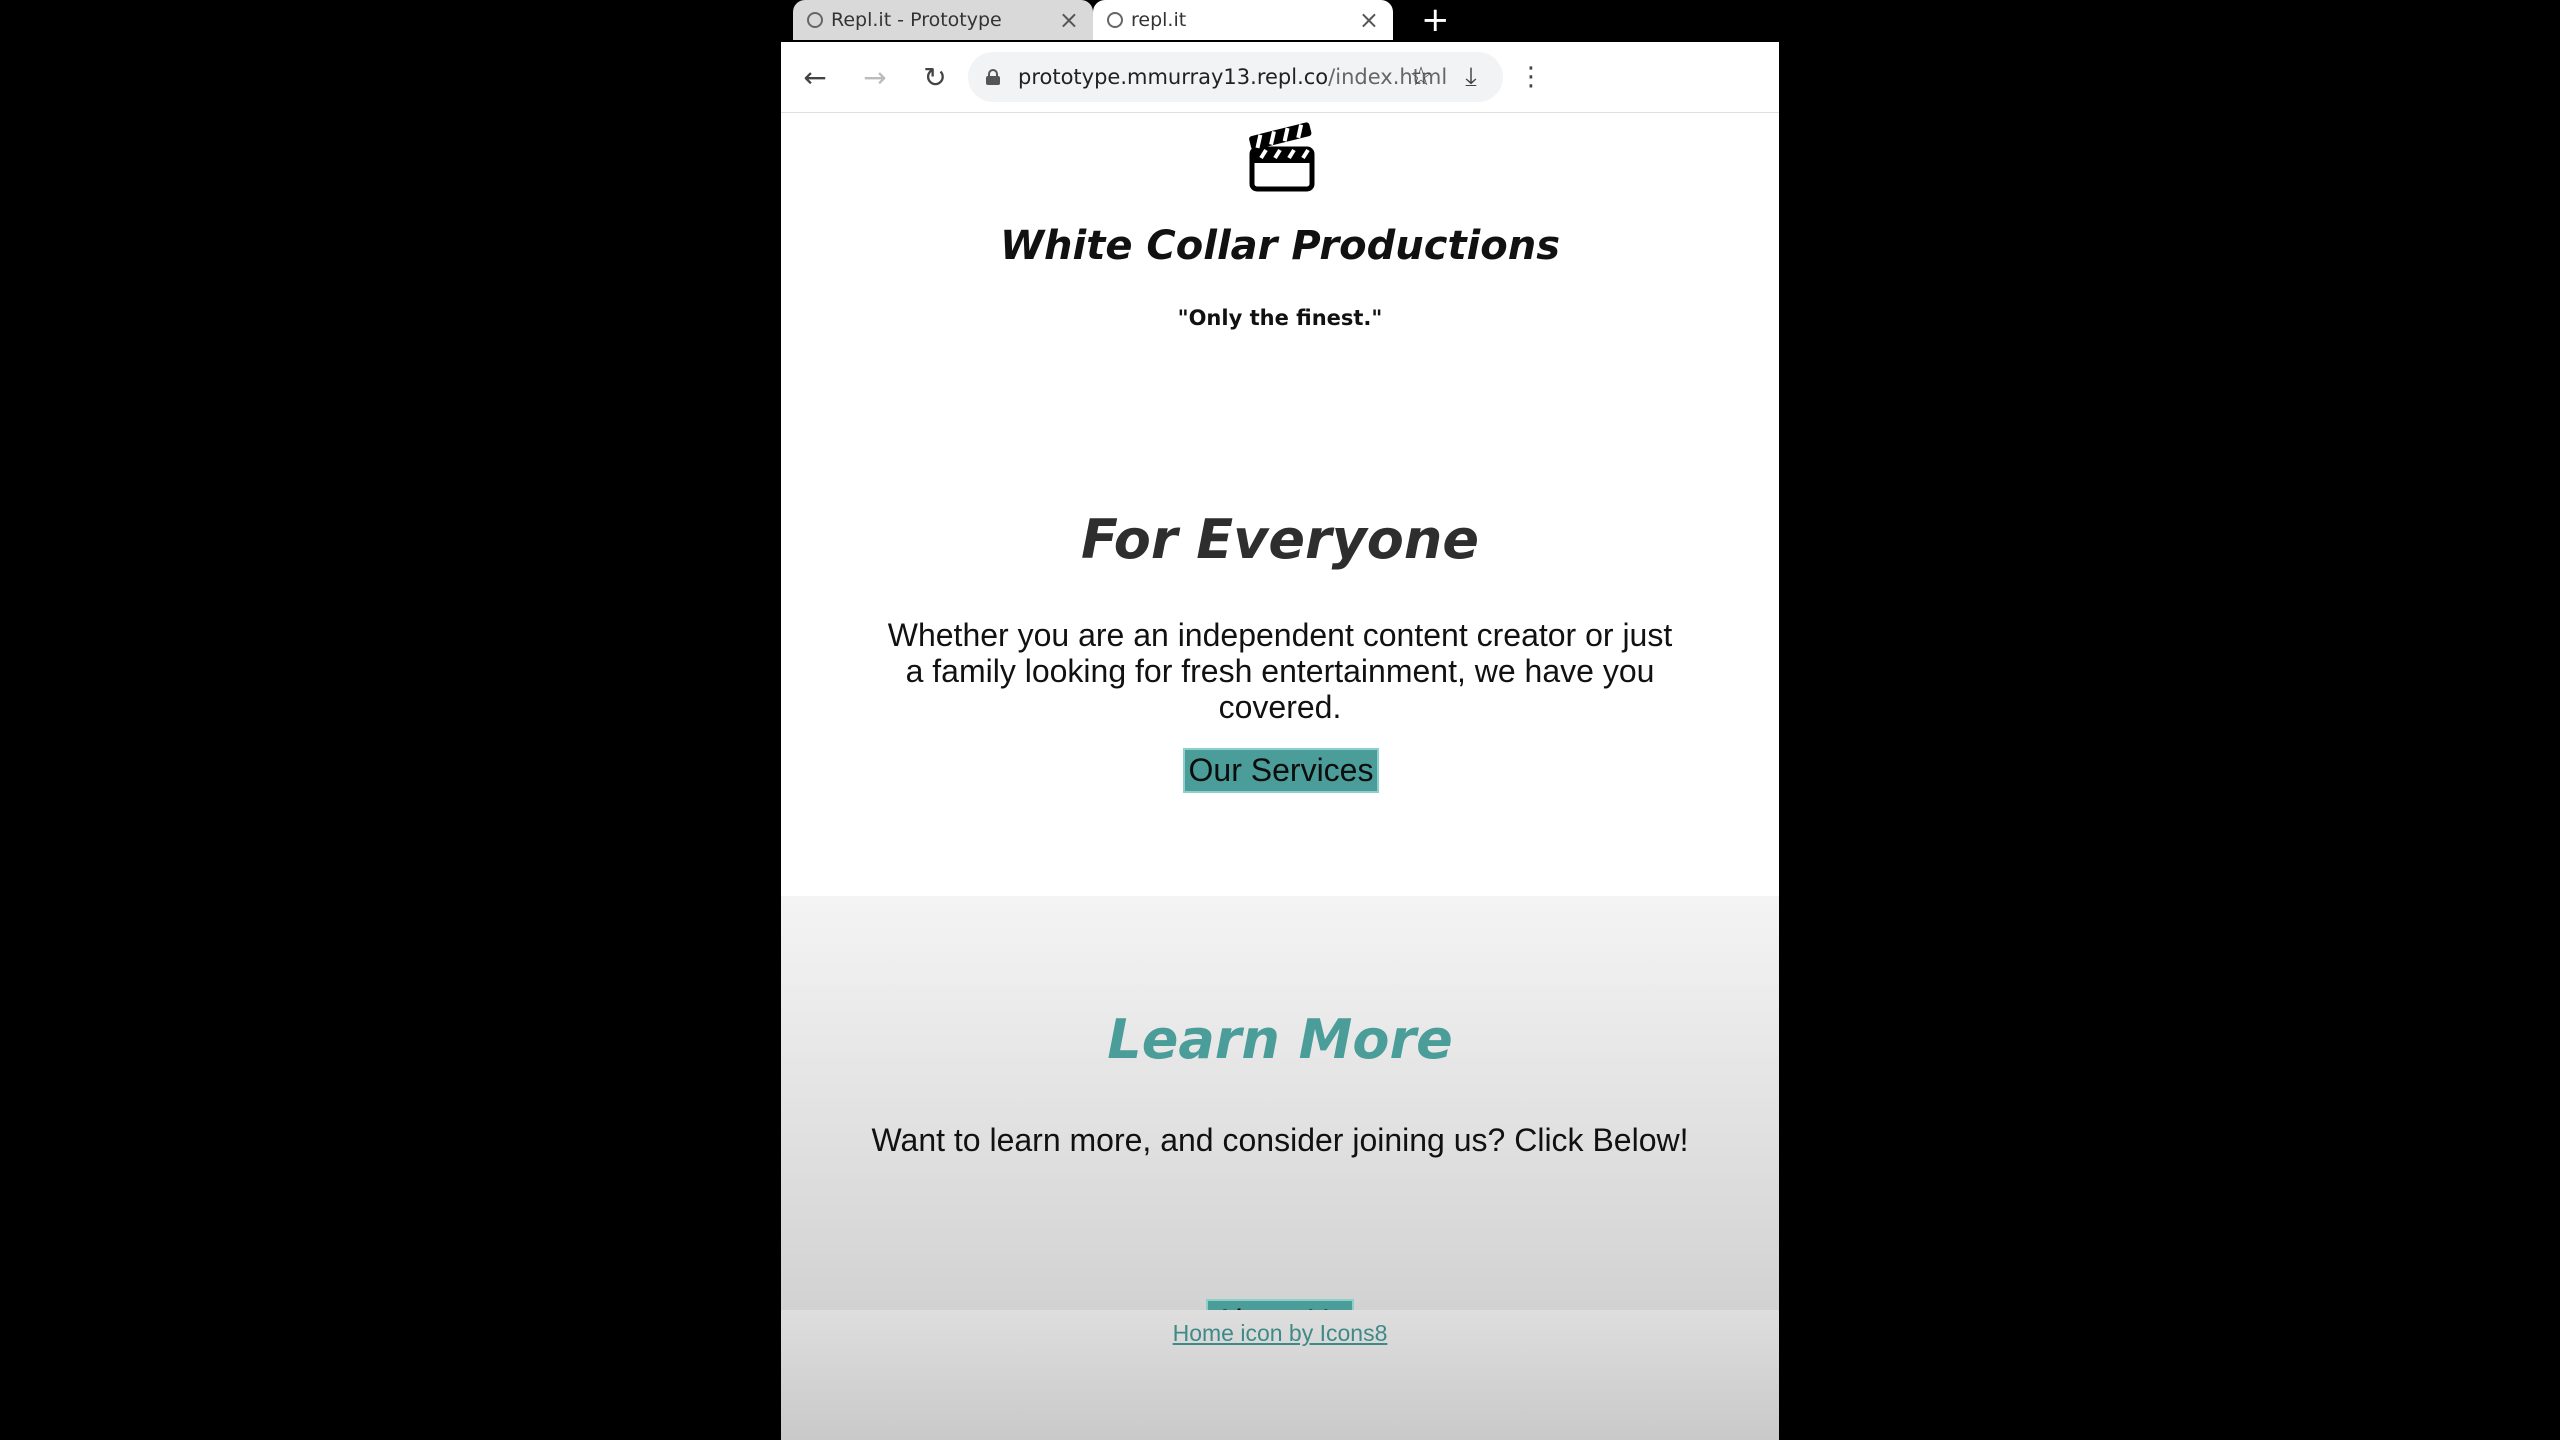  I want to click on forward-arrow-icon: →, so click(875, 77).